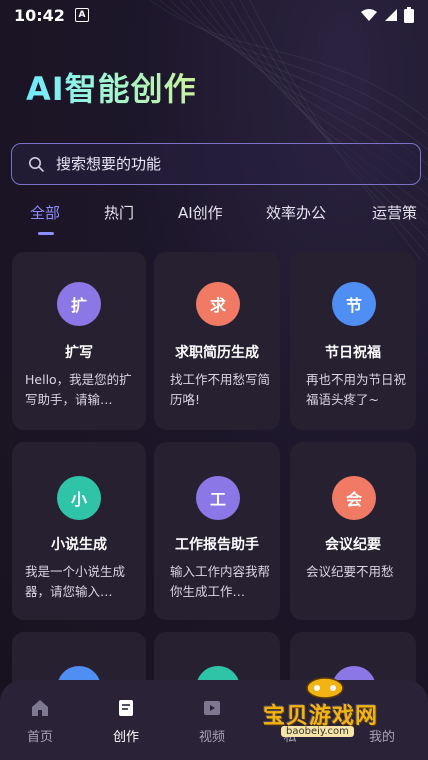 This screenshot has height=760, width=428. Describe the element at coordinates (218, 498) in the screenshot. I see `work-report-badge-icon: 工` at that location.